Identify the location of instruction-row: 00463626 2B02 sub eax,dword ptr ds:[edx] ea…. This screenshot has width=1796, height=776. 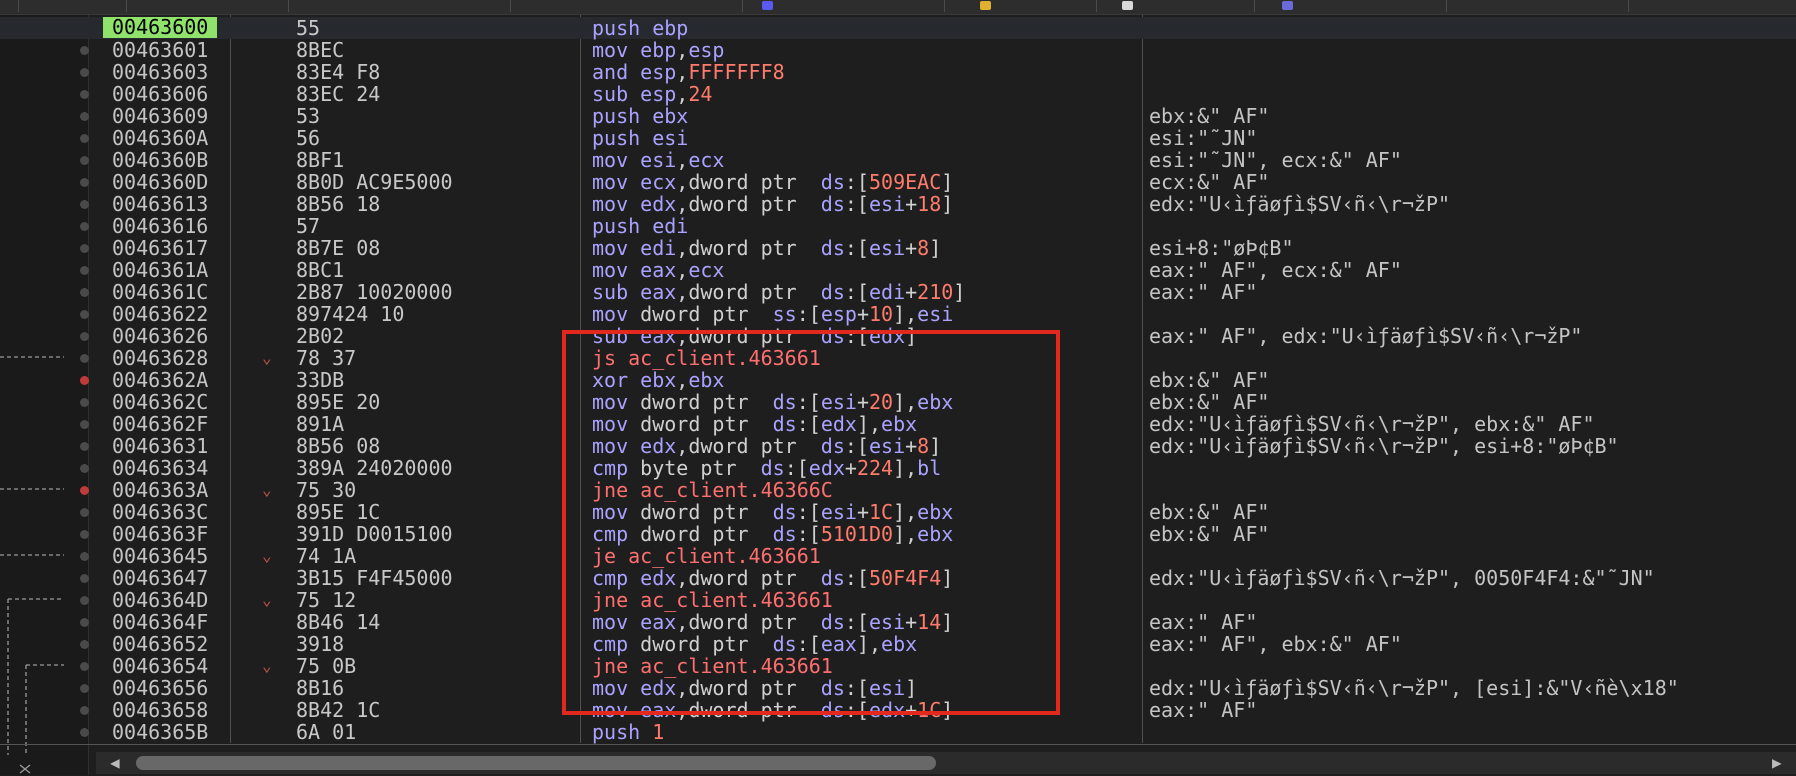
(898, 336).